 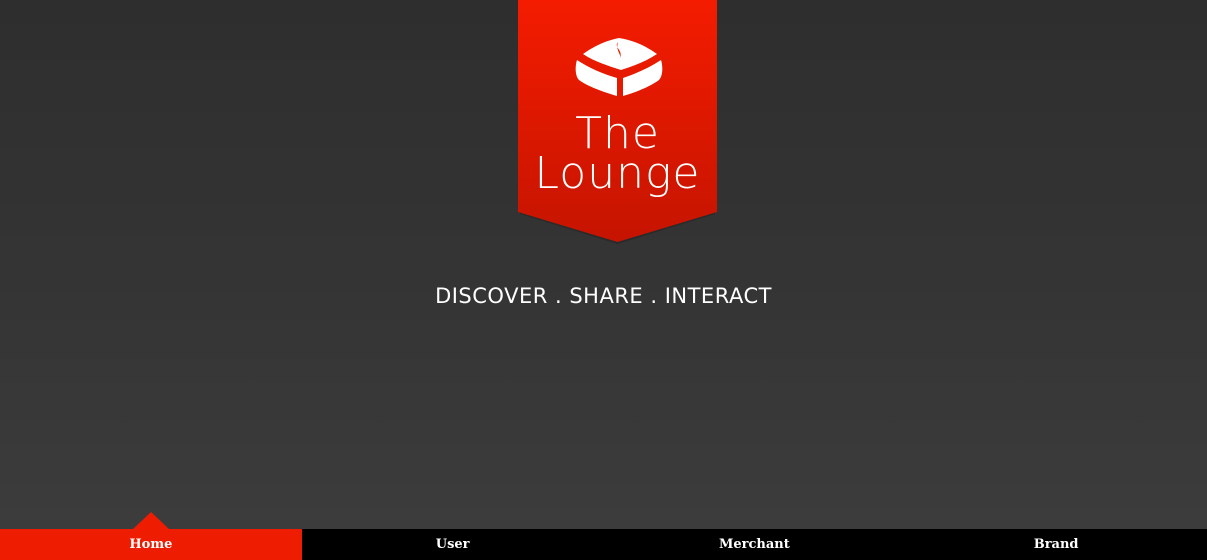 I want to click on box-logo-icon, so click(x=619, y=67).